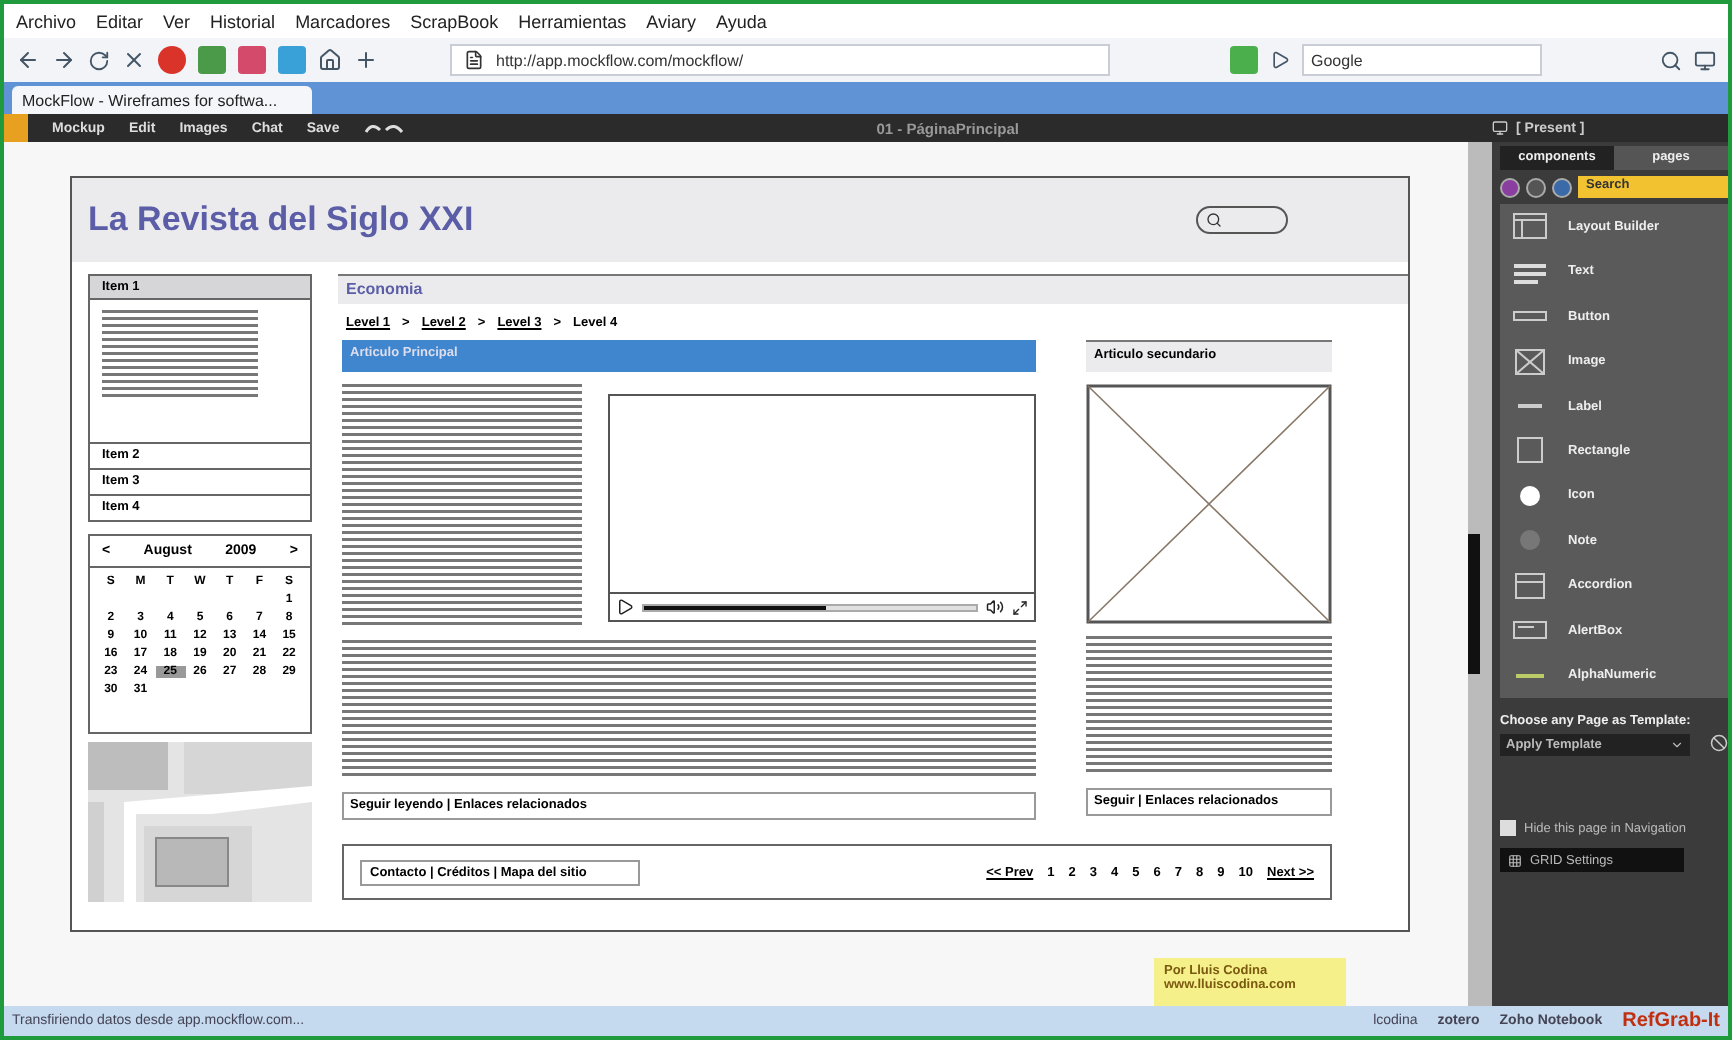 The width and height of the screenshot is (1732, 1040). Describe the element at coordinates (873, 289) in the screenshot. I see `section-header: Economia` at that location.